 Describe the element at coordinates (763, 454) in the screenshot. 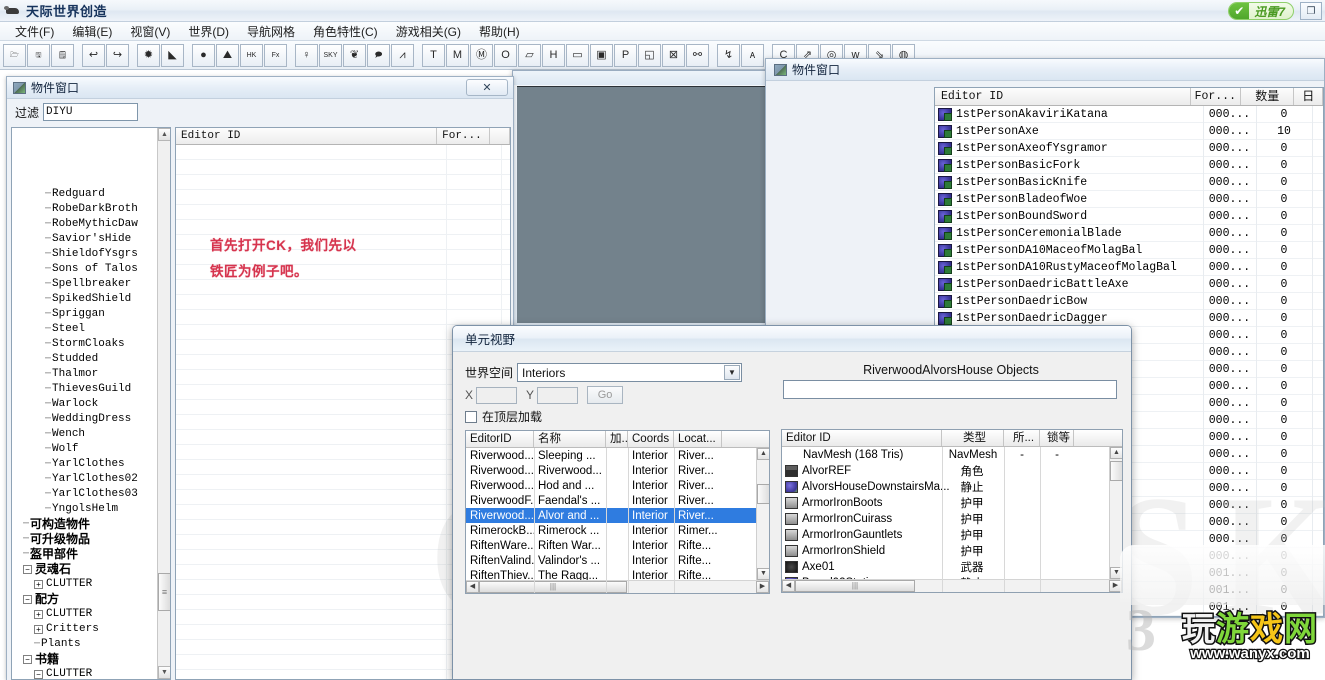

I see `cell-scroll-up-icon: ▲` at that location.